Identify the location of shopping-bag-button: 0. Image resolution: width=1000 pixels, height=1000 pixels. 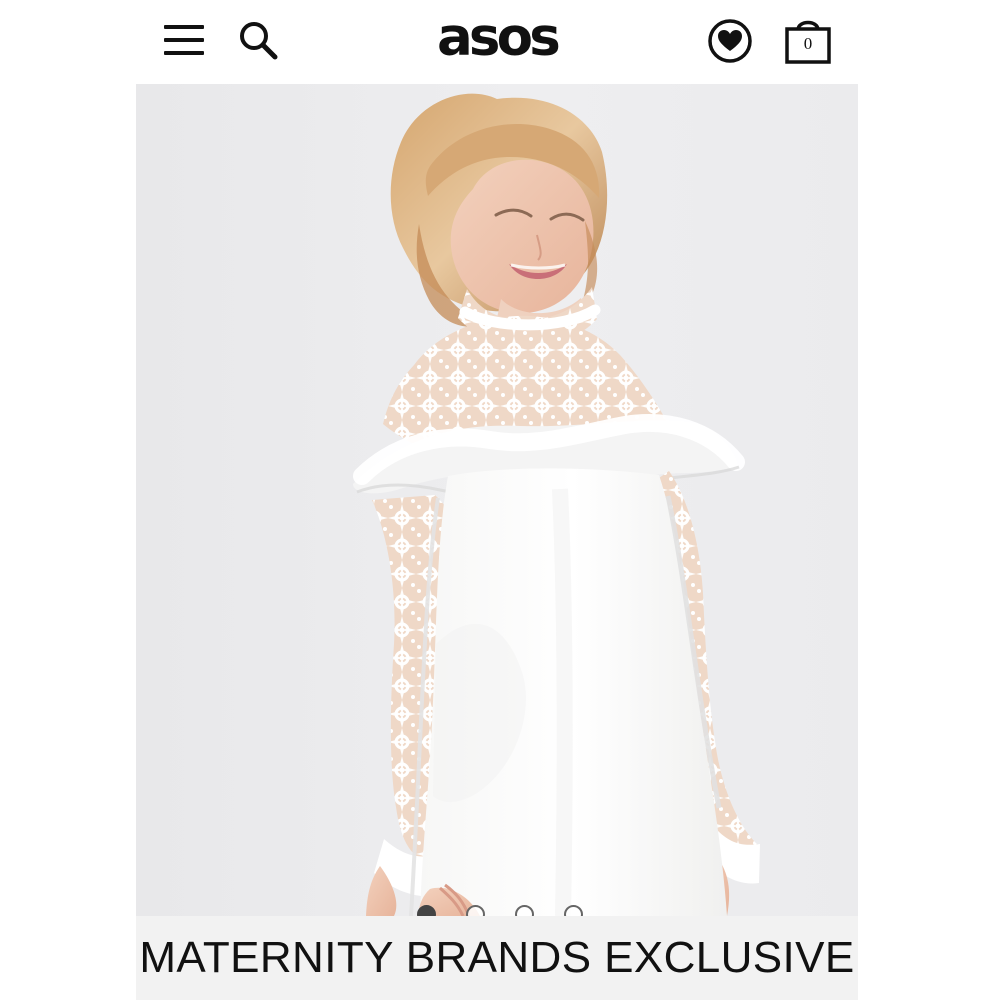
(808, 40).